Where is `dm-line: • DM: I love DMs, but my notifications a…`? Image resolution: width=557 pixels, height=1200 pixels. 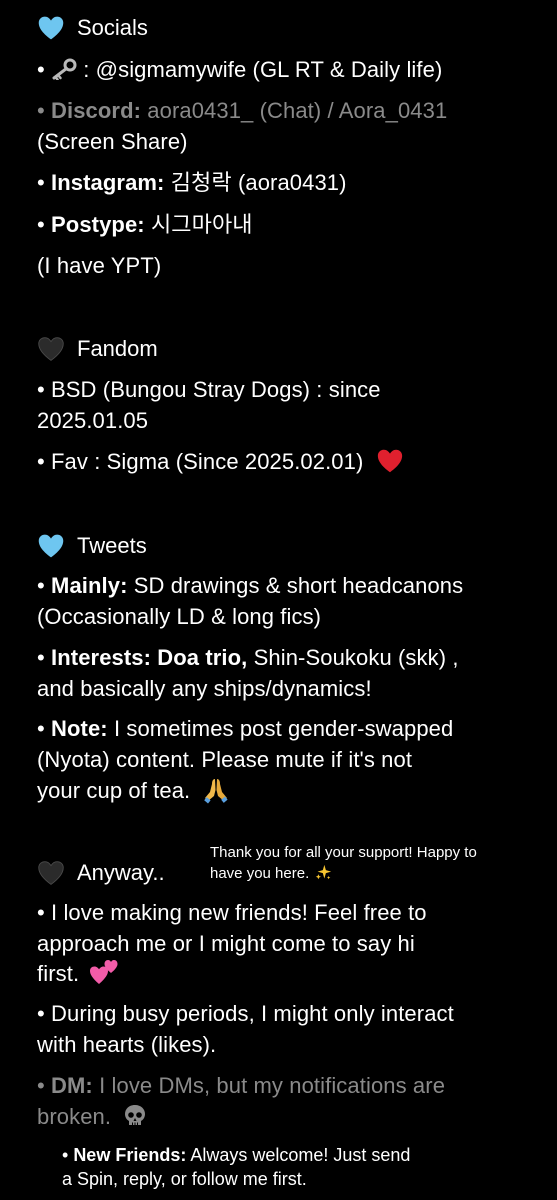
dm-line: • DM: I love DMs, but my notifications a… is located at coordinates (241, 1086).